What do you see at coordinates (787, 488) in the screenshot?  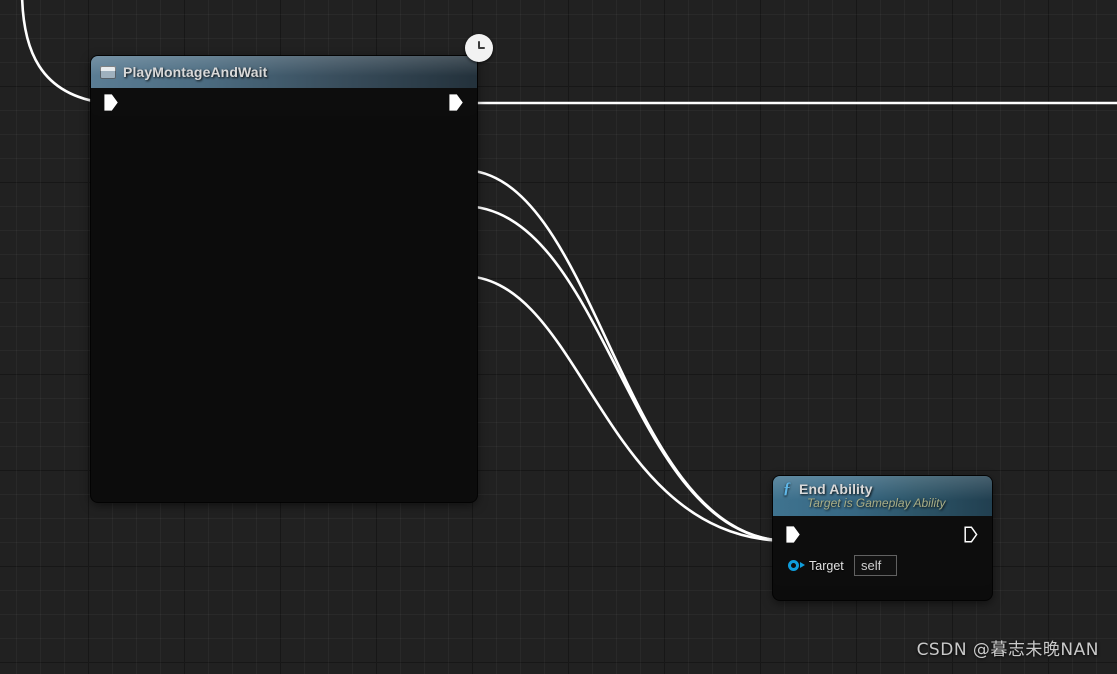 I see `function-icon: ƒ` at bounding box center [787, 488].